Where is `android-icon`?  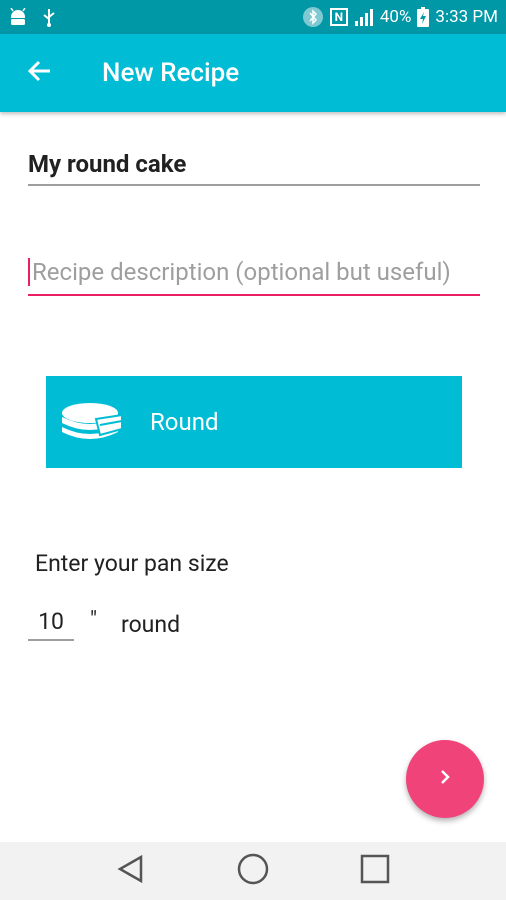 android-icon is located at coordinates (18, 17).